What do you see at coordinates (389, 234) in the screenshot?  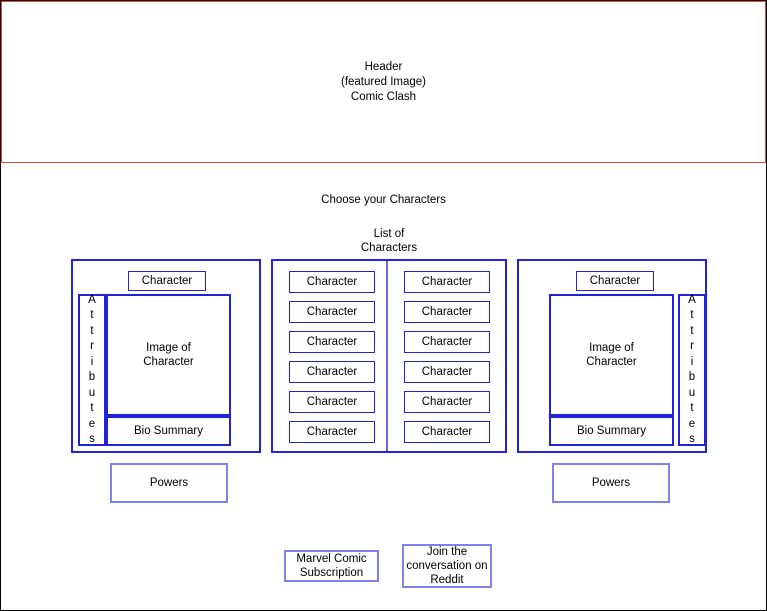 I see `list-heading-line-1: List of` at bounding box center [389, 234].